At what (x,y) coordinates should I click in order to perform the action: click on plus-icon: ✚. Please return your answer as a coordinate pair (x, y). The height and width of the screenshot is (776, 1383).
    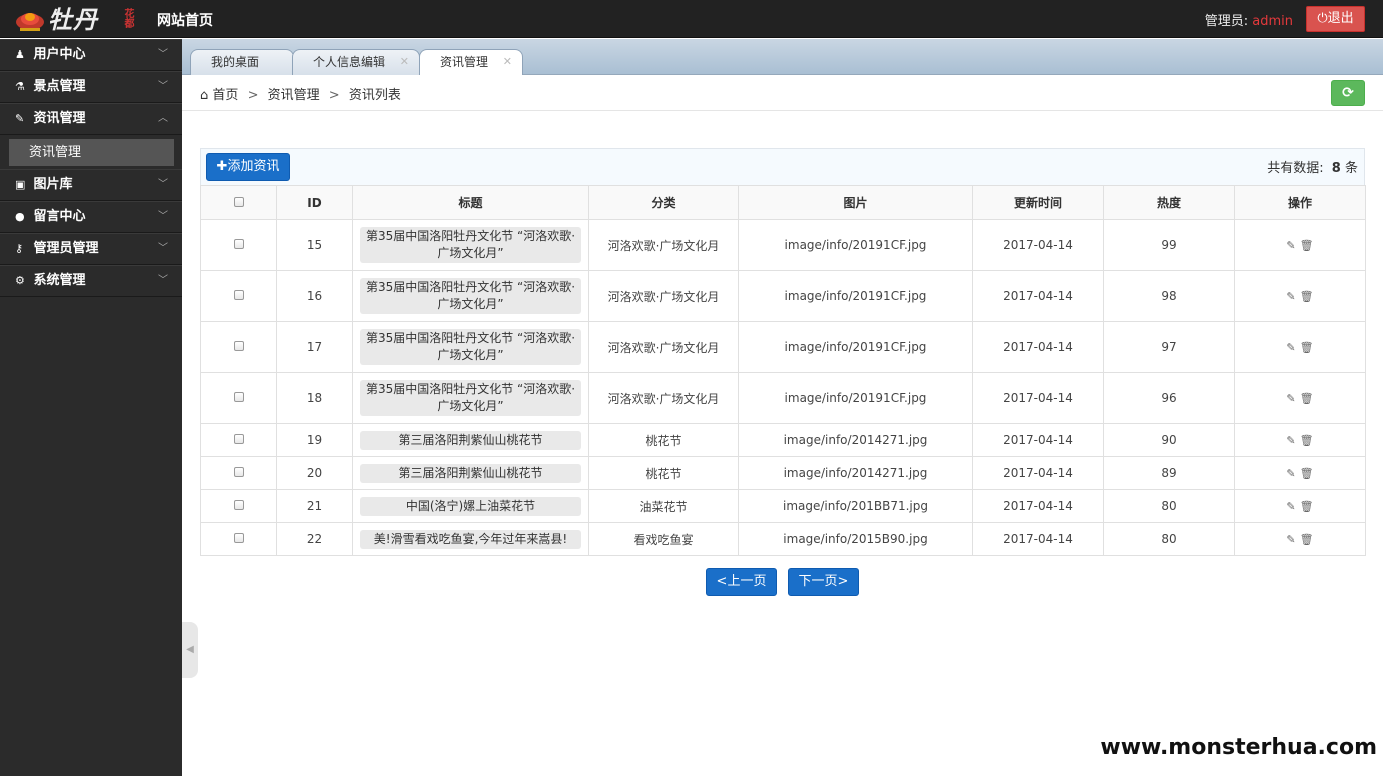
    Looking at the image, I should click on (222, 166).